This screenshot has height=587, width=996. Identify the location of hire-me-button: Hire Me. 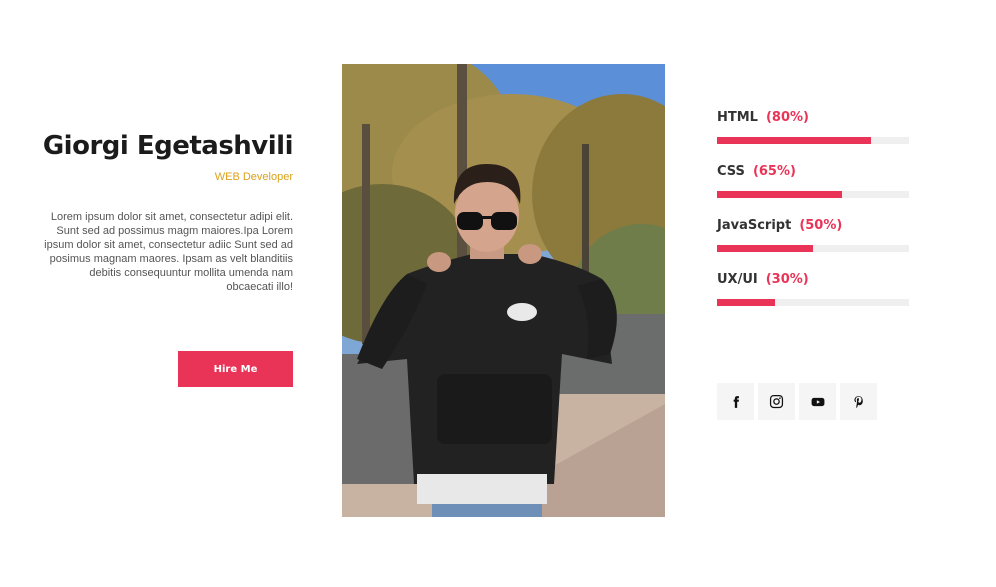
(235, 369).